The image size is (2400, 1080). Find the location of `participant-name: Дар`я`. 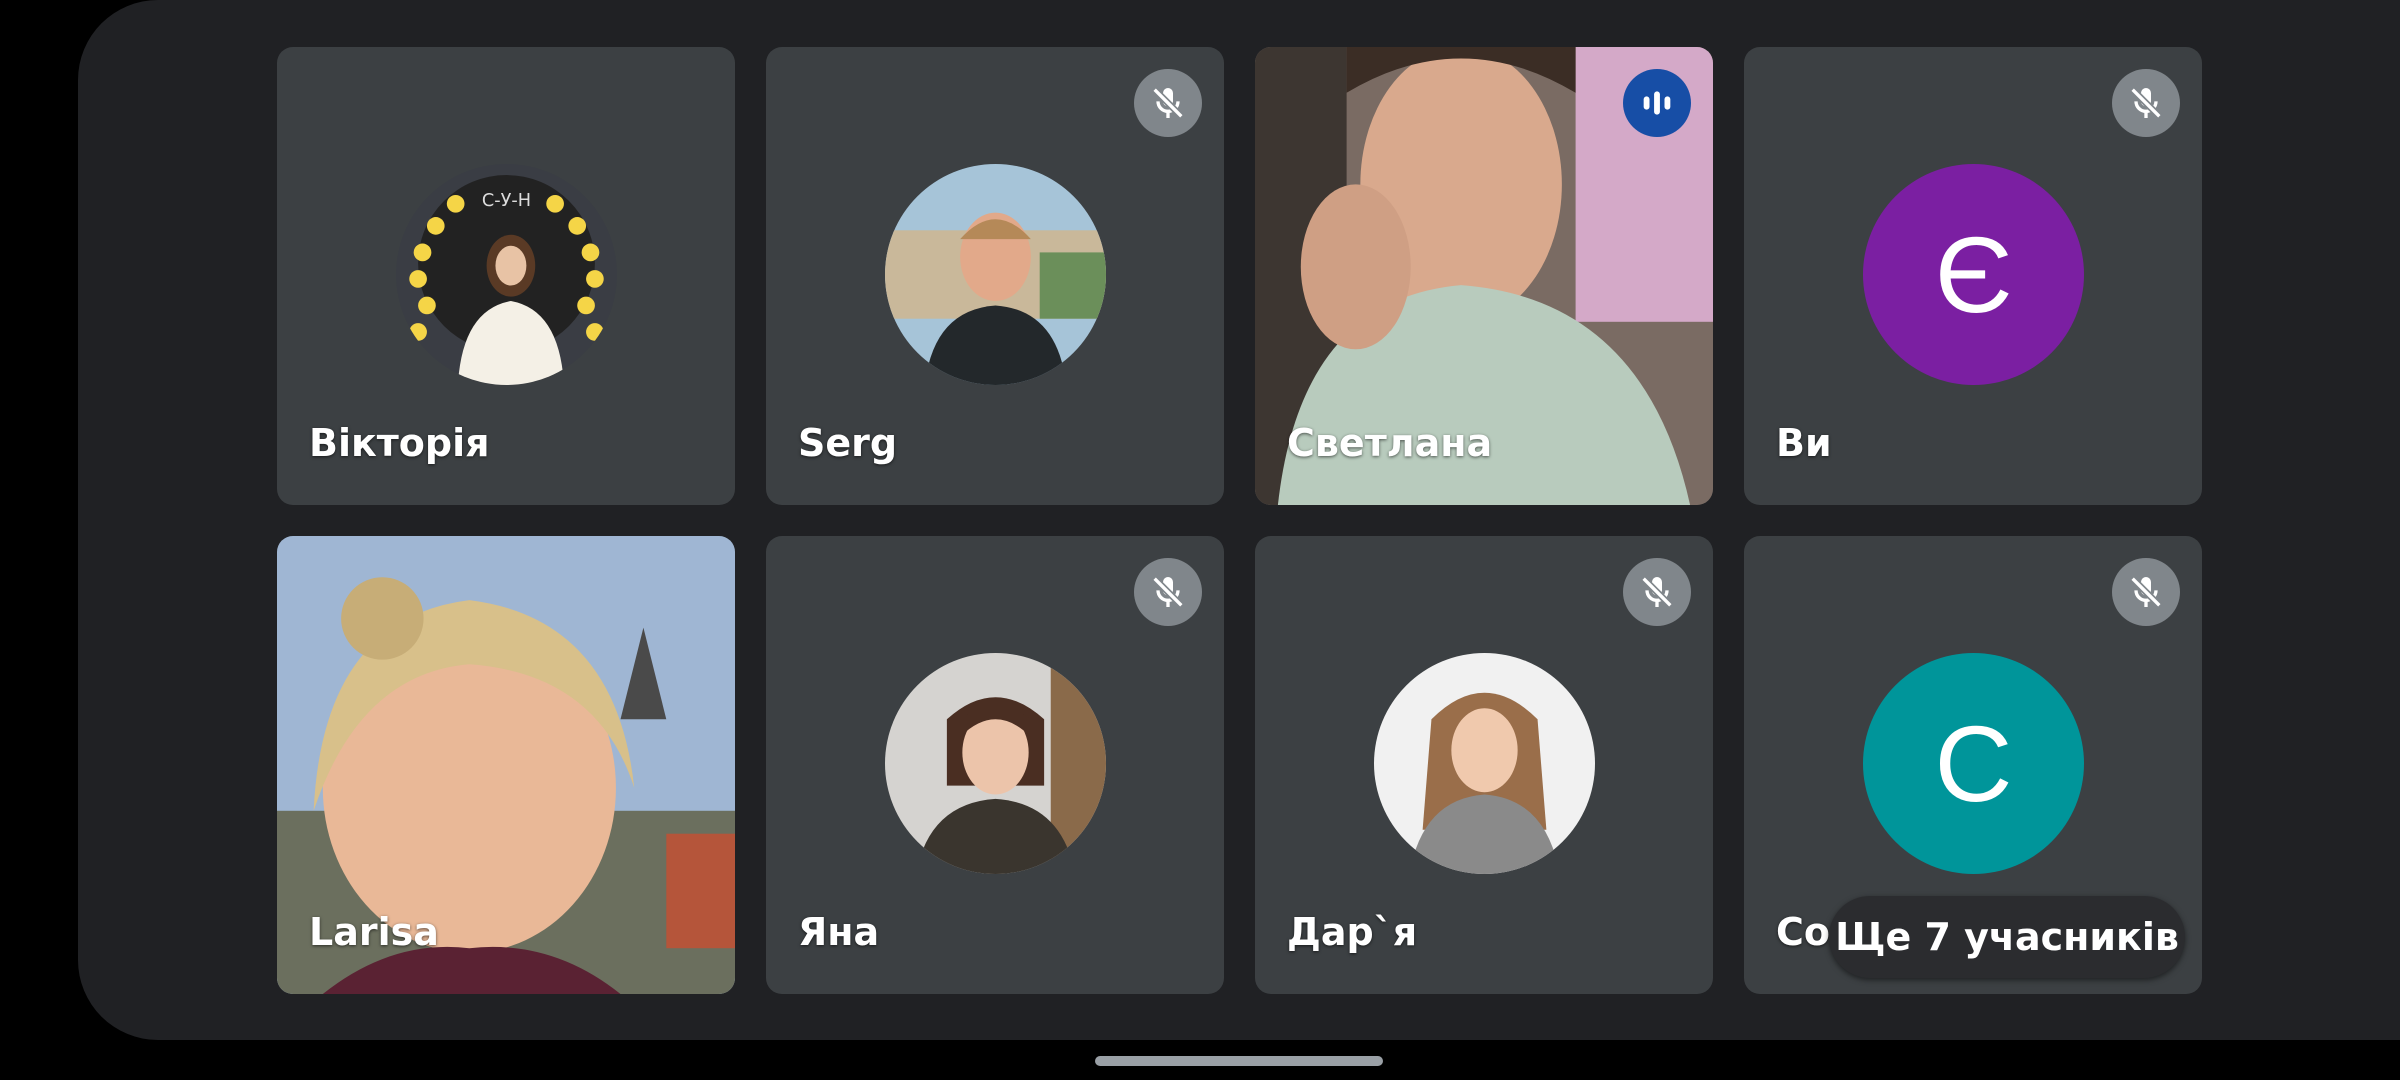

participant-name: Дар`я is located at coordinates (1352, 932).